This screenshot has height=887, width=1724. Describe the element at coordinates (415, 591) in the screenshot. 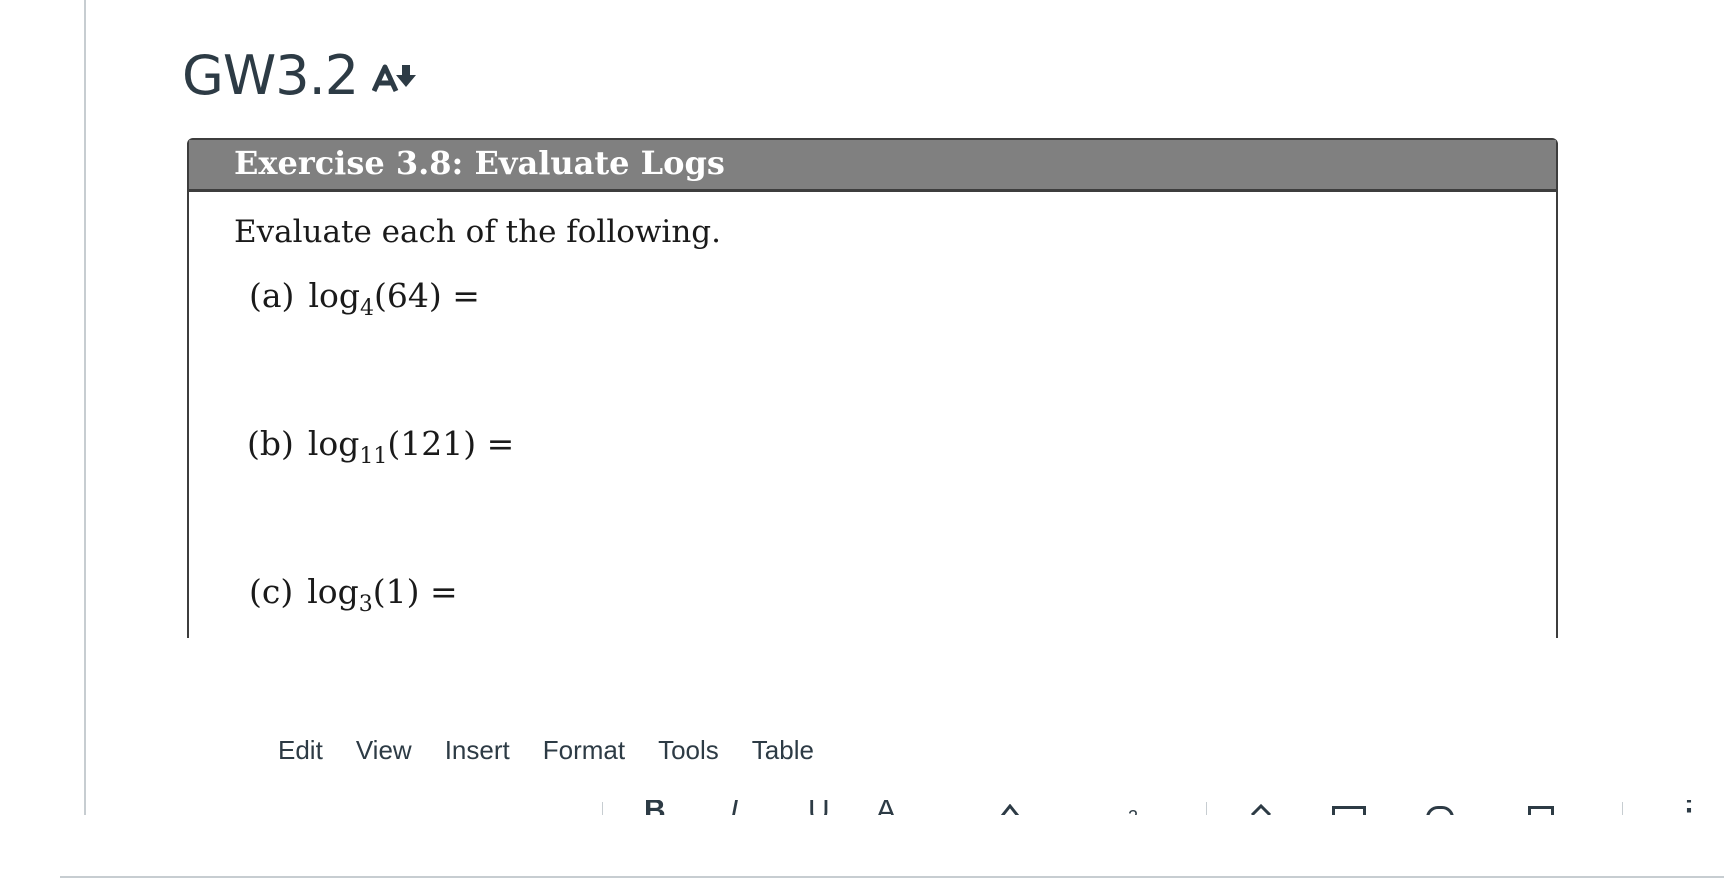

I see `part-argument: (1) =` at that location.